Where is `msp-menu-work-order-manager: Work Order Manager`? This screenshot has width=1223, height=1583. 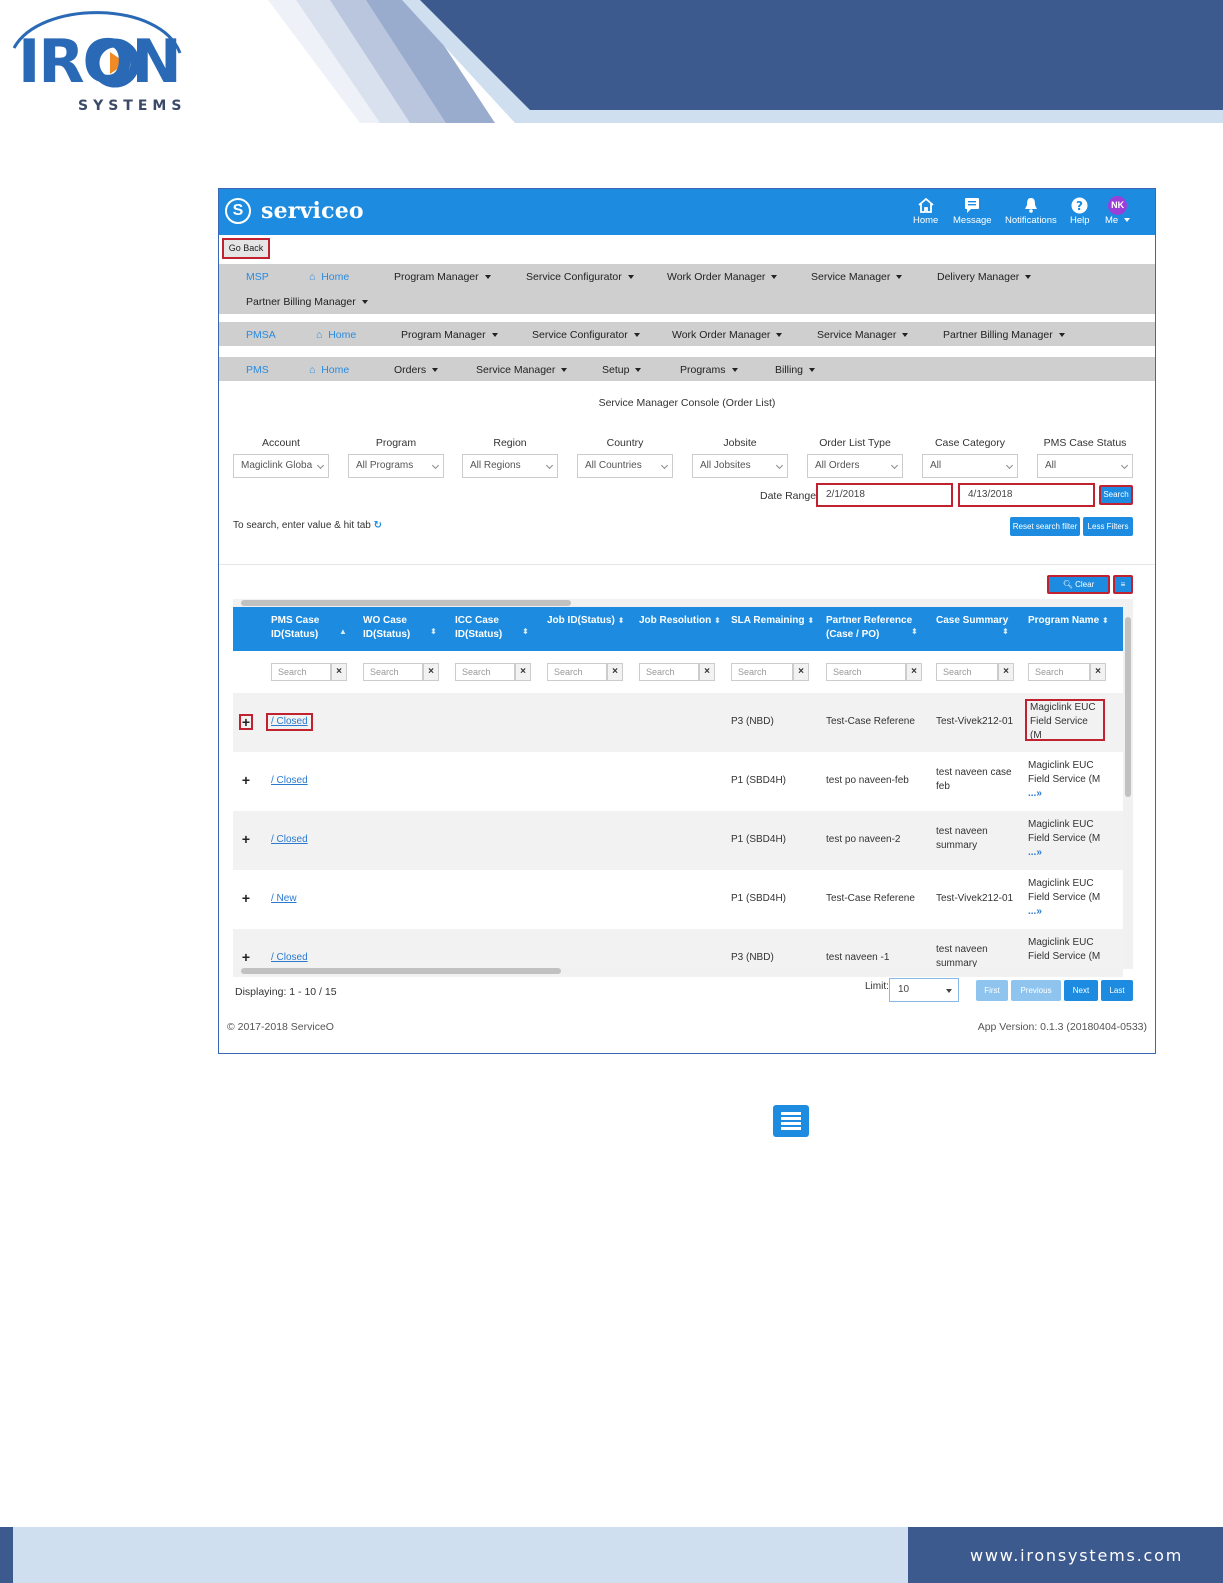
msp-menu-work-order-manager: Work Order Manager is located at coordinates (722, 277).